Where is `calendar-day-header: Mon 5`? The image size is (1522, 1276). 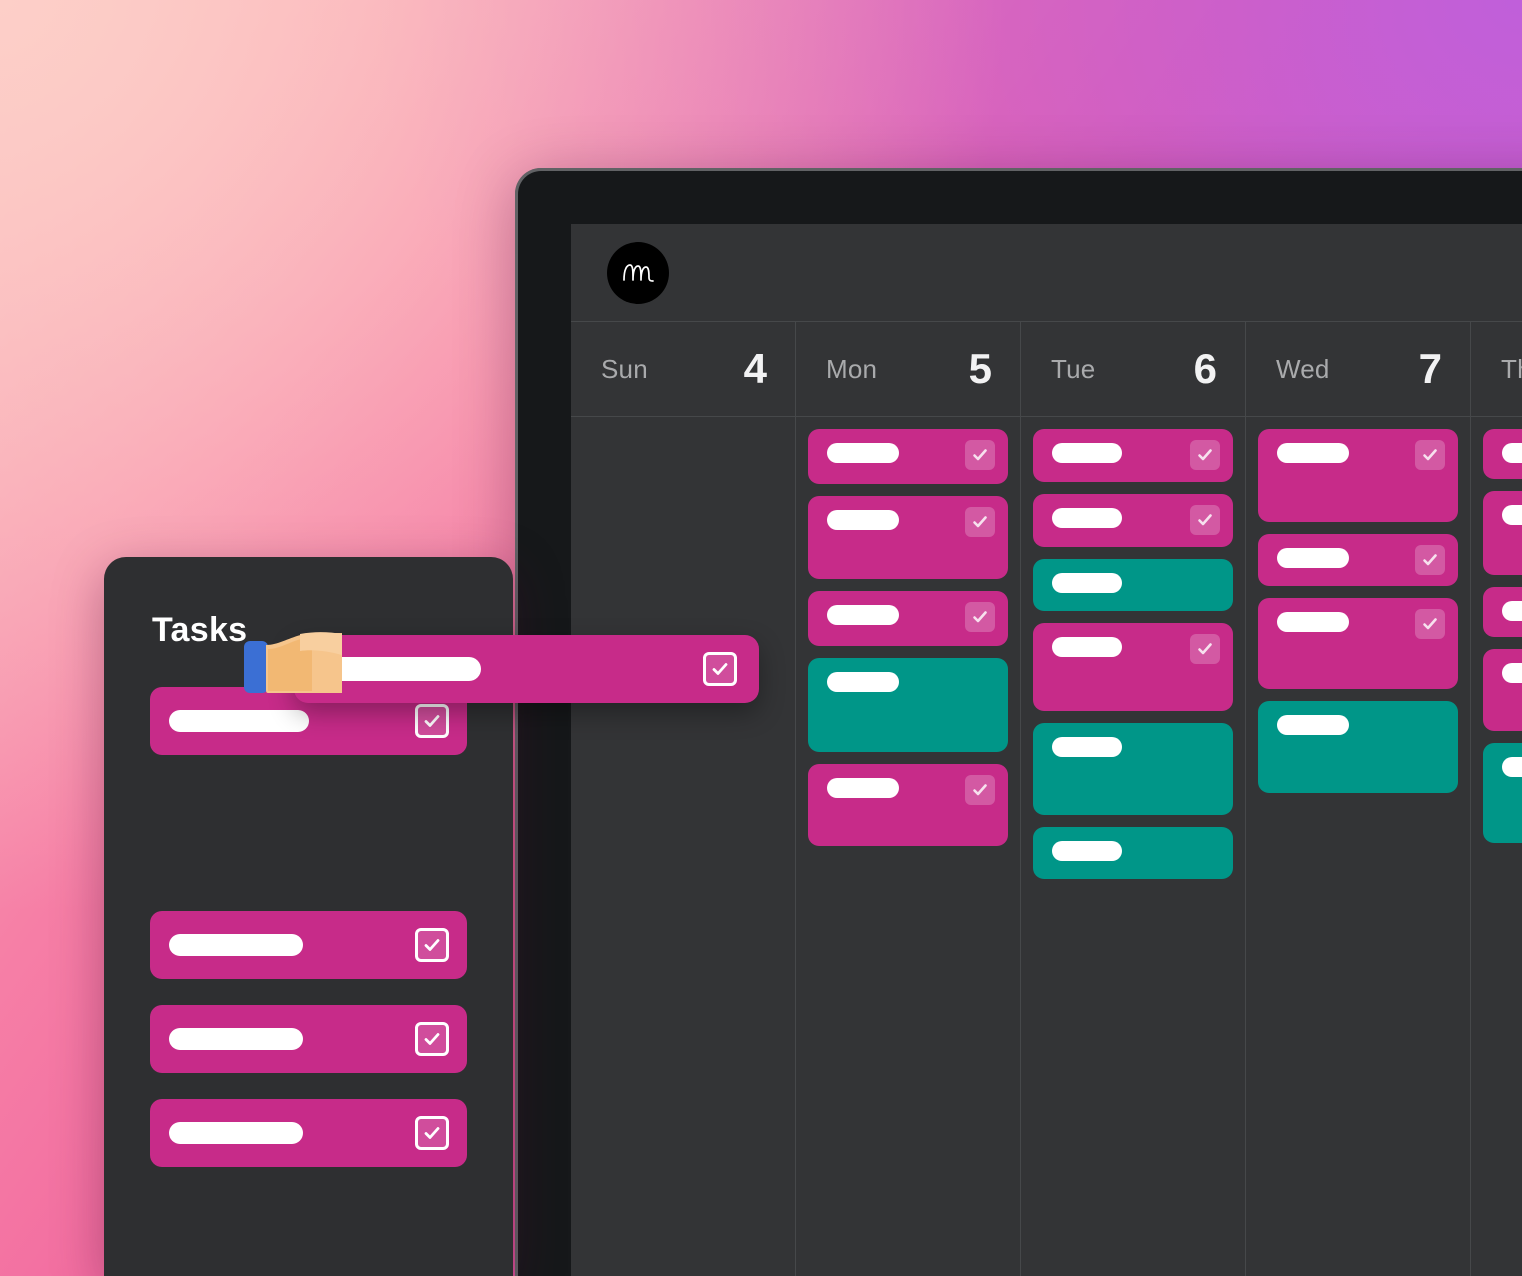 calendar-day-header: Mon 5 is located at coordinates (908, 369).